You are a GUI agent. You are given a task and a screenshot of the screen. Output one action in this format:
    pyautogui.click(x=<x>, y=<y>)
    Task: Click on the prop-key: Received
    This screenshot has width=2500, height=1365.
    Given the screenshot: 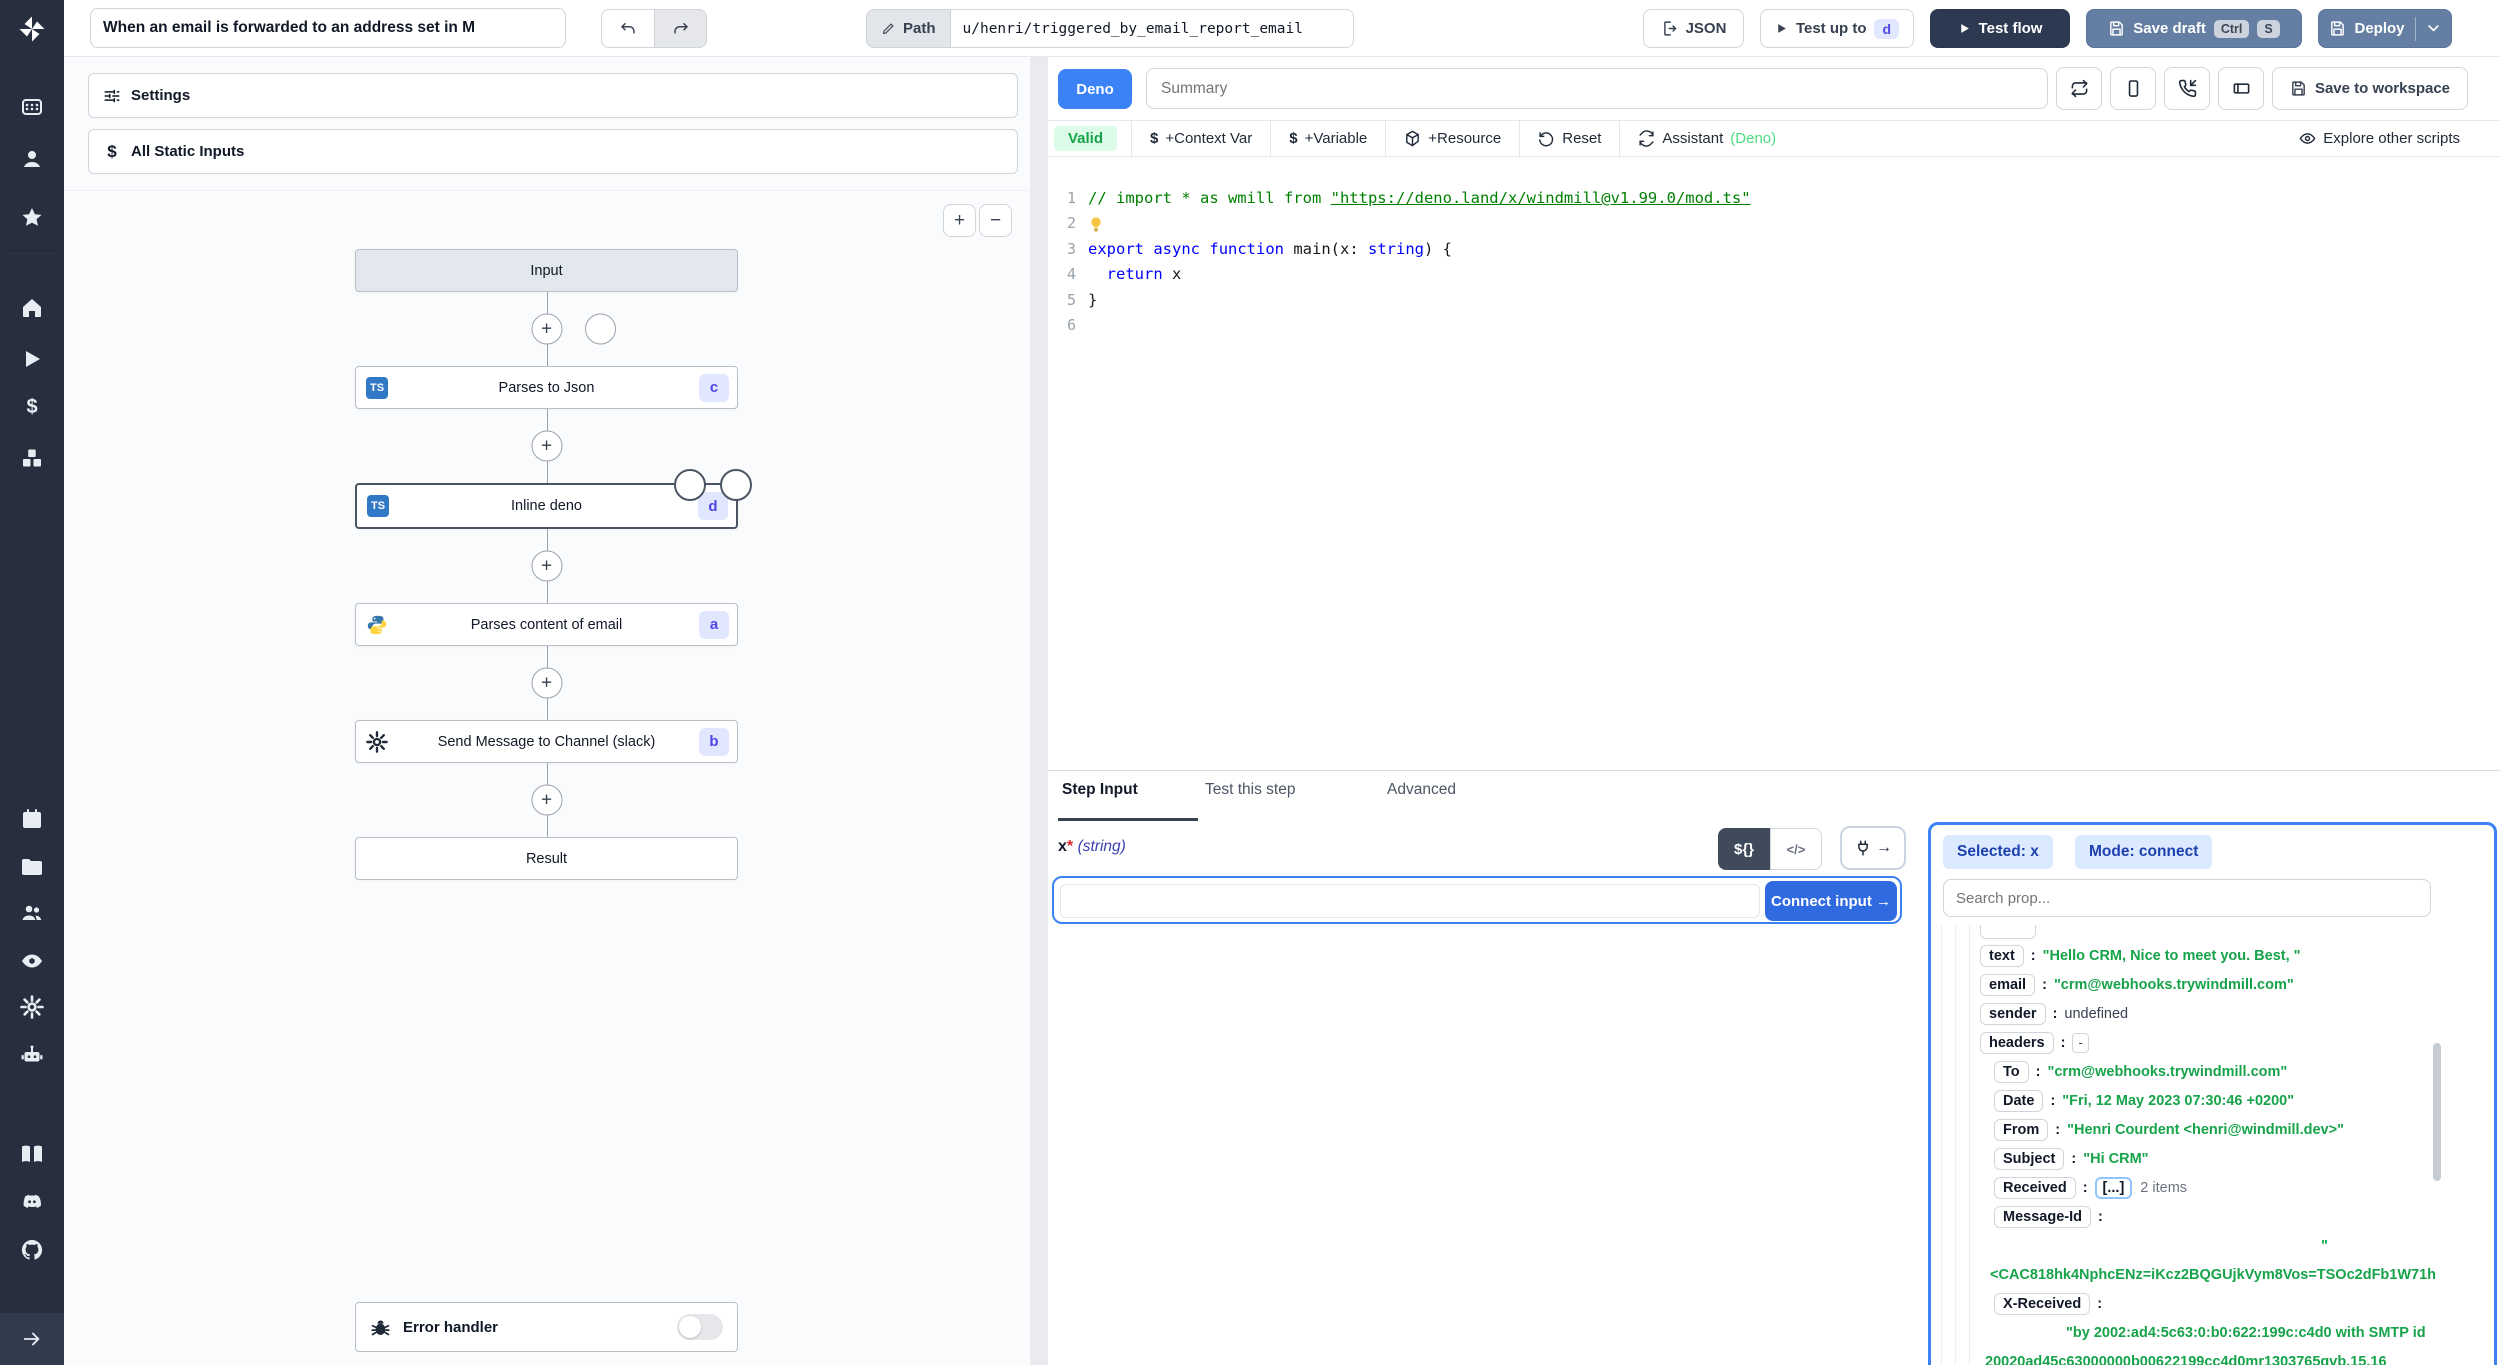 What is the action you would take?
    pyautogui.click(x=2035, y=1187)
    